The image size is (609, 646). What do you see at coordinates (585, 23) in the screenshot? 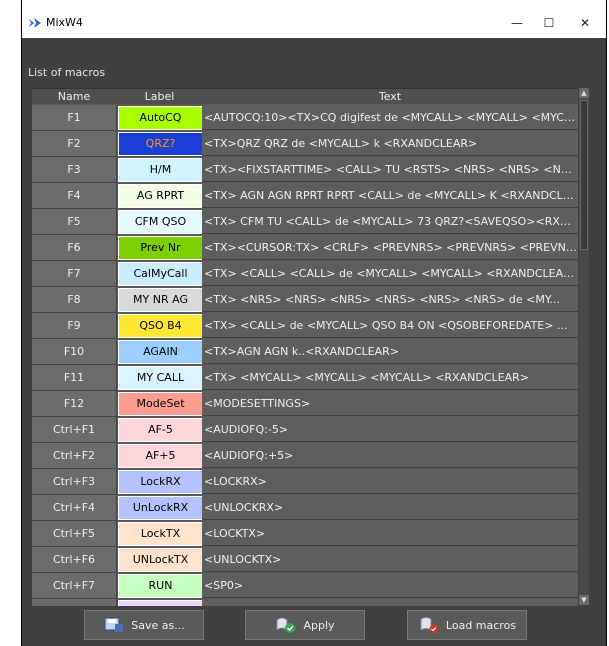
I see `close-button: ✕` at bounding box center [585, 23].